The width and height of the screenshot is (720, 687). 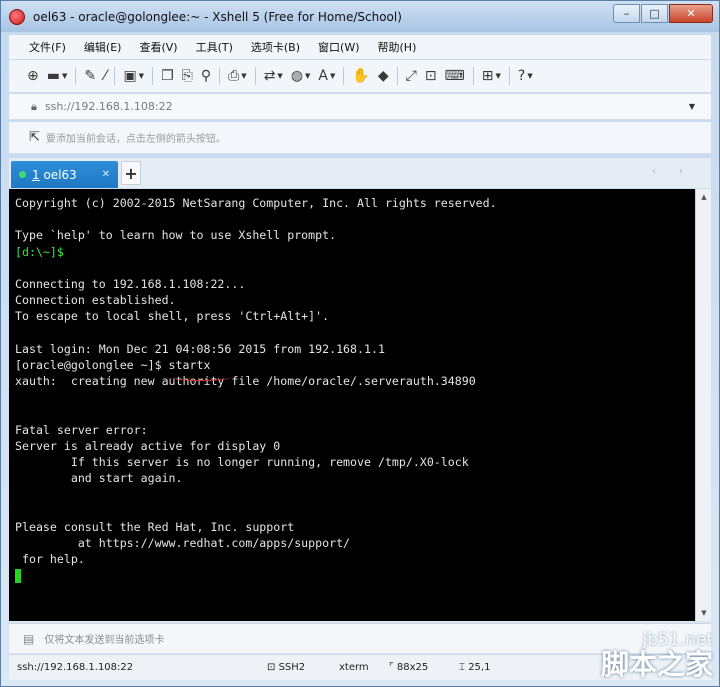 I want to click on transfer-icon-glyph: ⇄, so click(x=269, y=76).